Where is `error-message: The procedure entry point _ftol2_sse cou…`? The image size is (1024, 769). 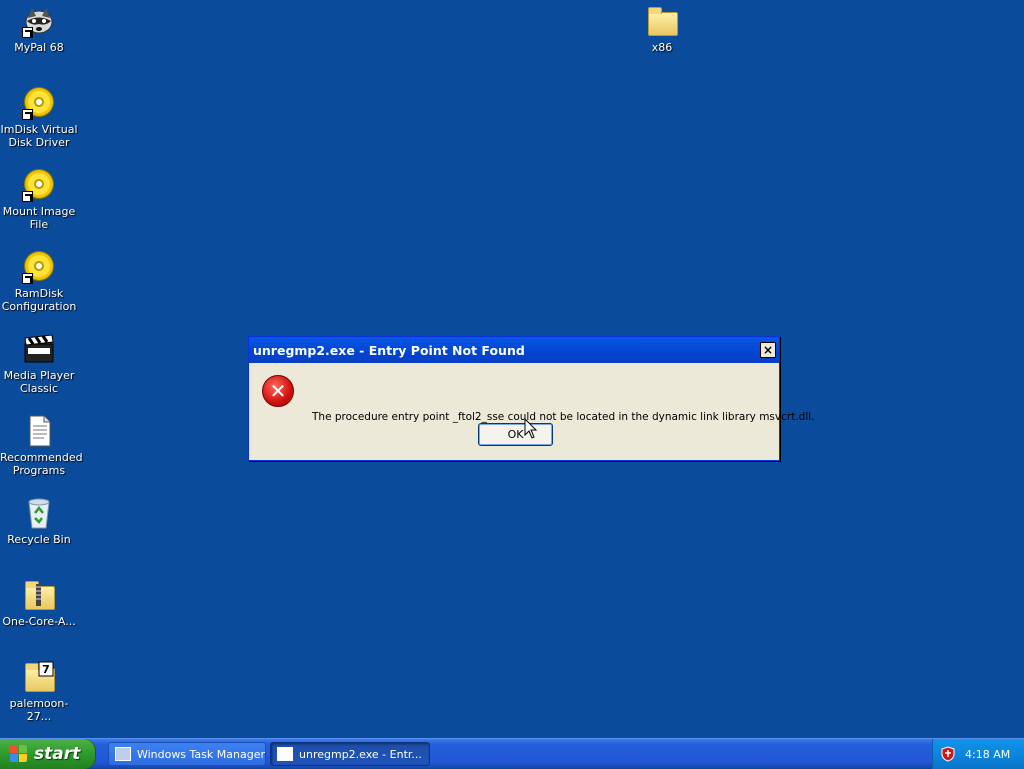
error-message: The procedure entry point _ftol2_sse cou… is located at coordinates (563, 417).